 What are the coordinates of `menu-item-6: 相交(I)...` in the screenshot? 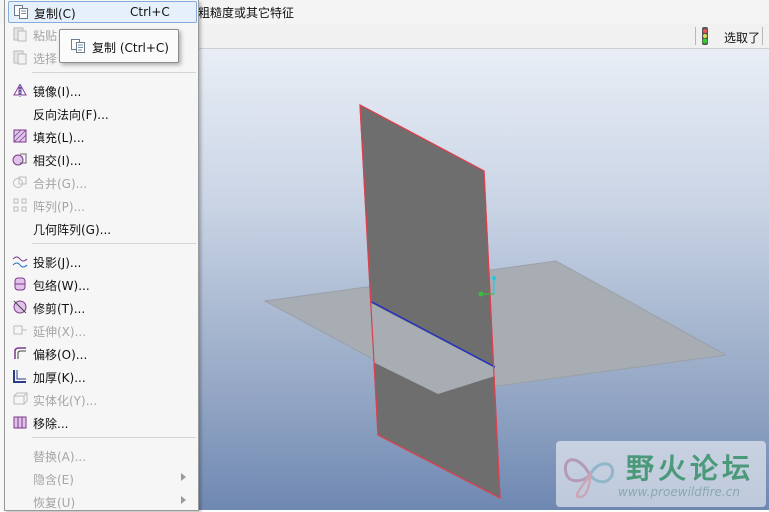 It's located at (101, 159).